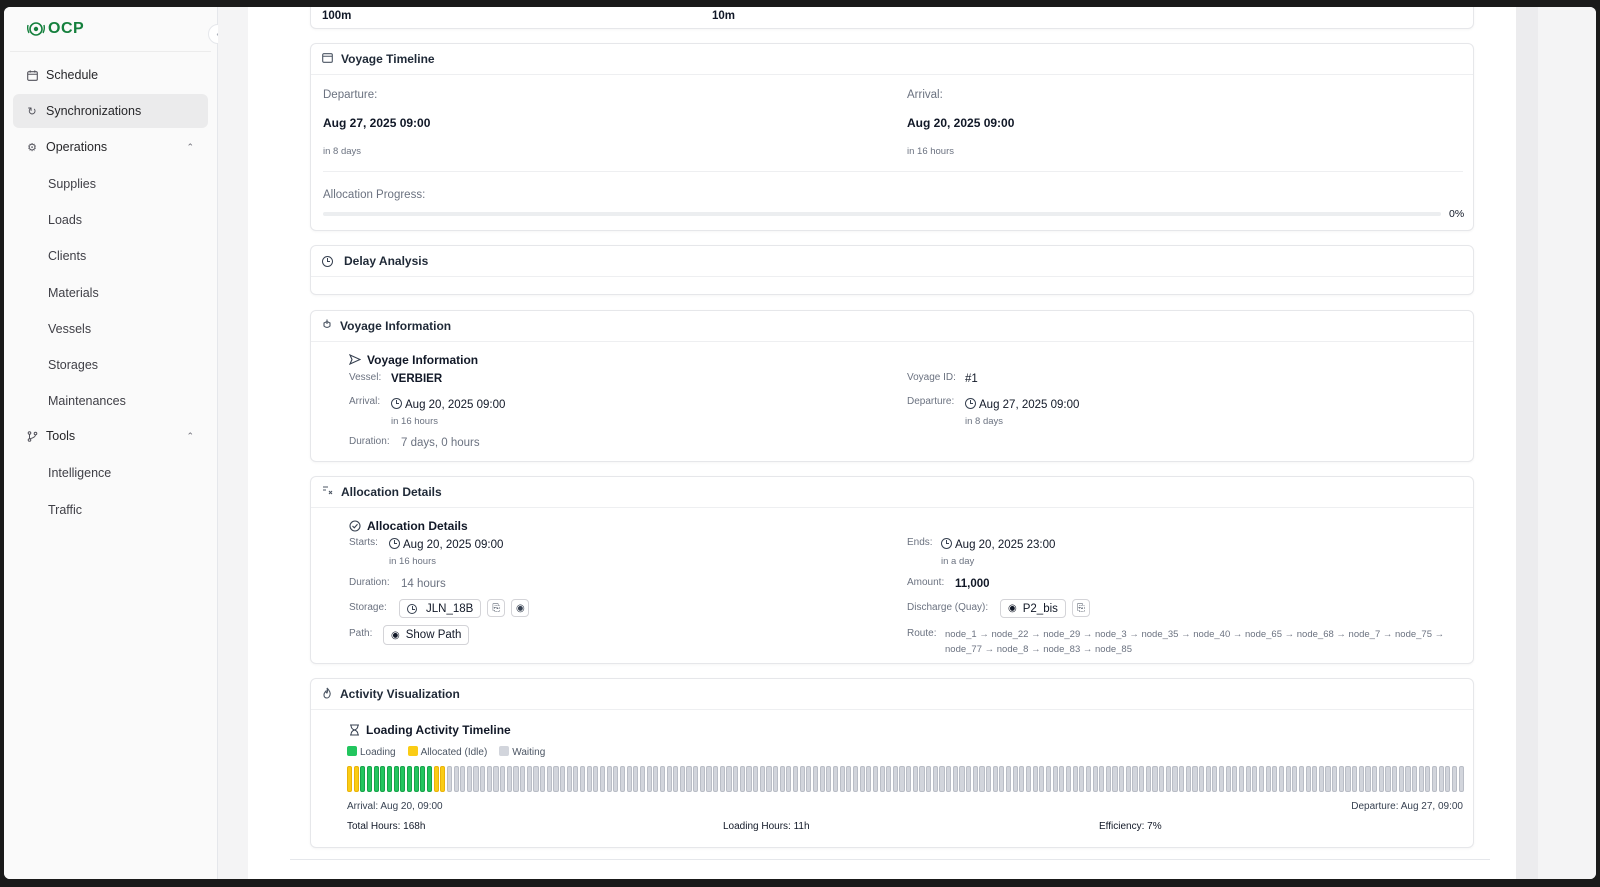 The image size is (1600, 887). Describe the element at coordinates (110, 256) in the screenshot. I see `sidebar-item-clients: Clients` at that location.